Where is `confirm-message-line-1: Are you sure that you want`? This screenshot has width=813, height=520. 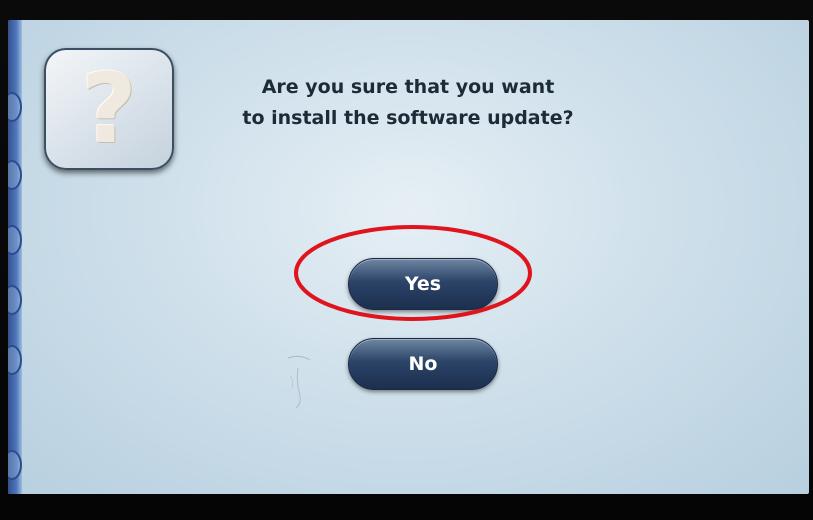 confirm-message-line-1: Are you sure that you want is located at coordinates (408, 87).